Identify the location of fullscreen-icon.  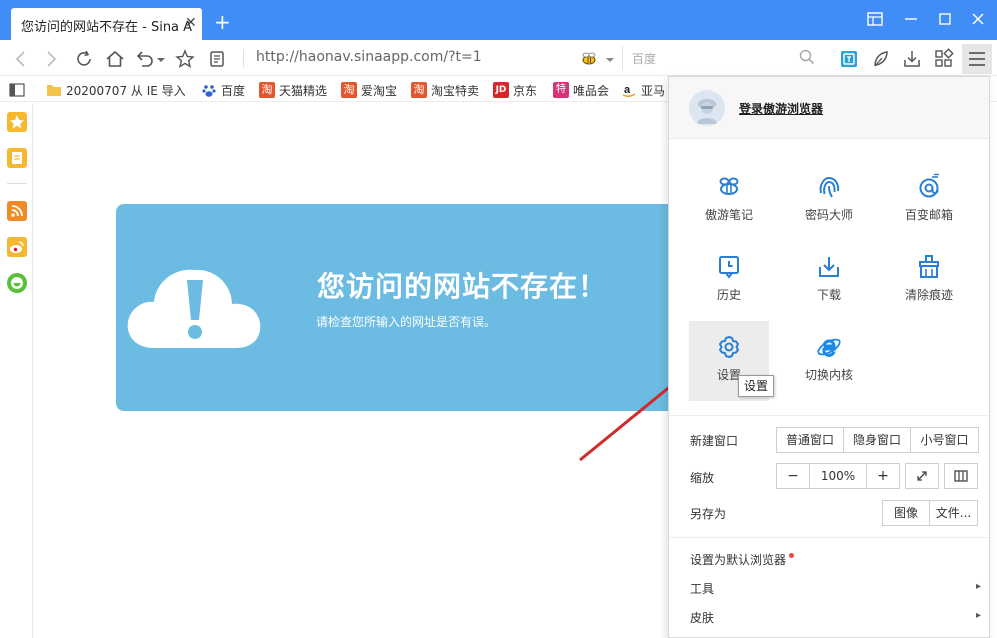
(922, 476).